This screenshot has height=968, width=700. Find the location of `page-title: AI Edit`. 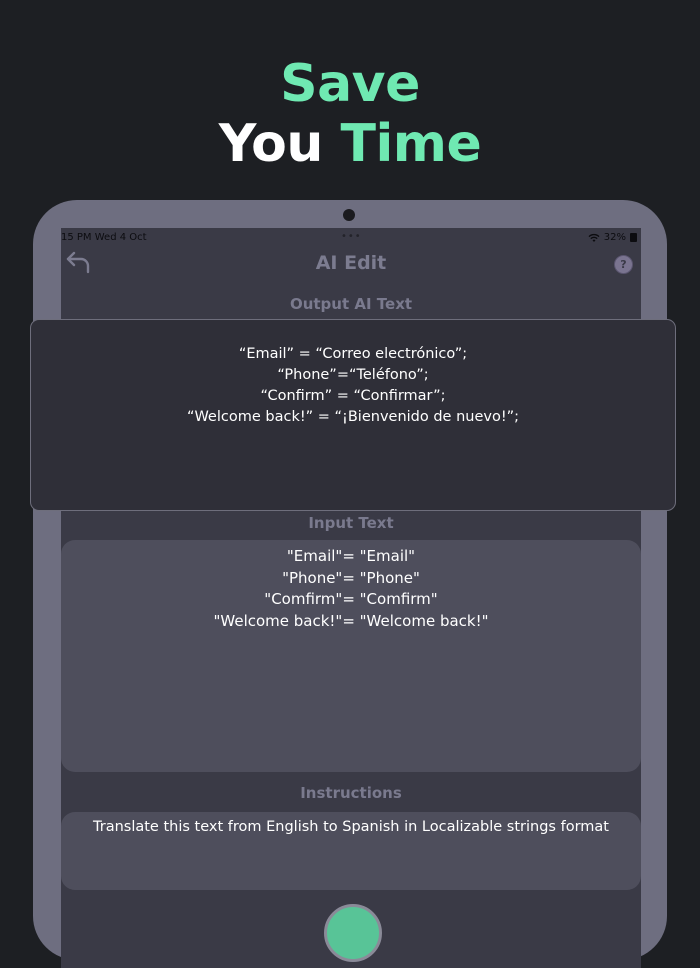

page-title: AI Edit is located at coordinates (351, 263).